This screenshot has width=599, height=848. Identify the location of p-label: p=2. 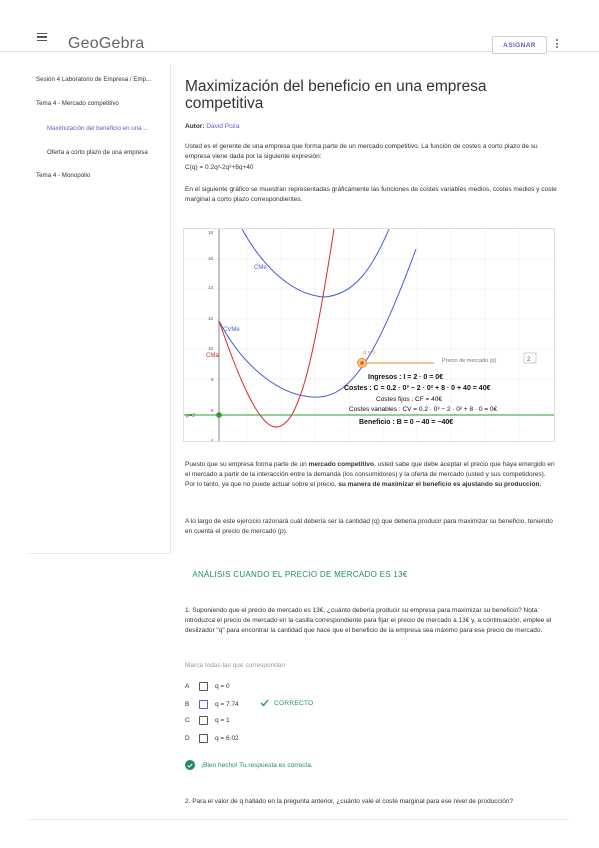
(190, 416).